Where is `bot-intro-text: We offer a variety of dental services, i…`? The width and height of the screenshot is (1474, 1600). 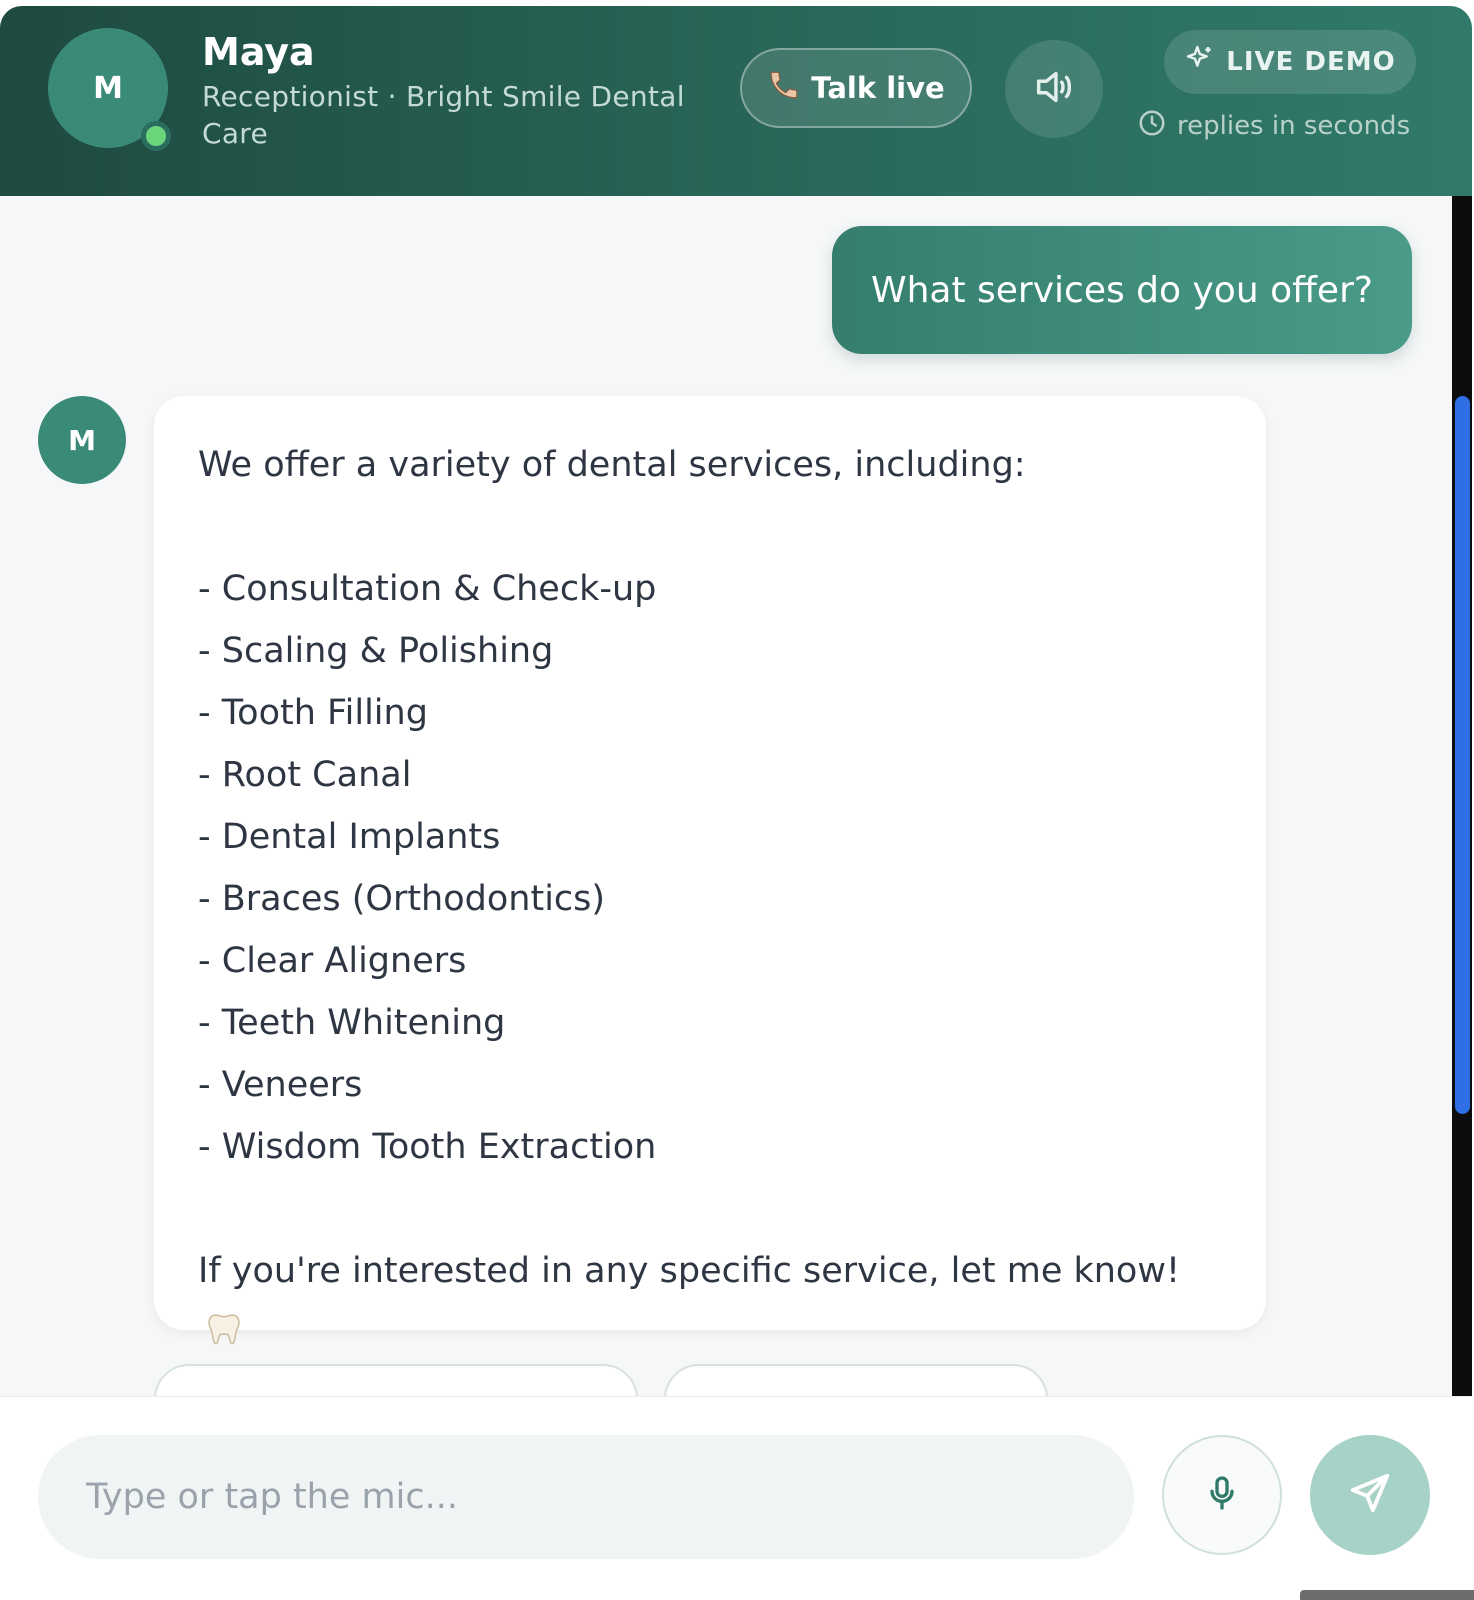 bot-intro-text: We offer a variety of dental services, i… is located at coordinates (612, 465).